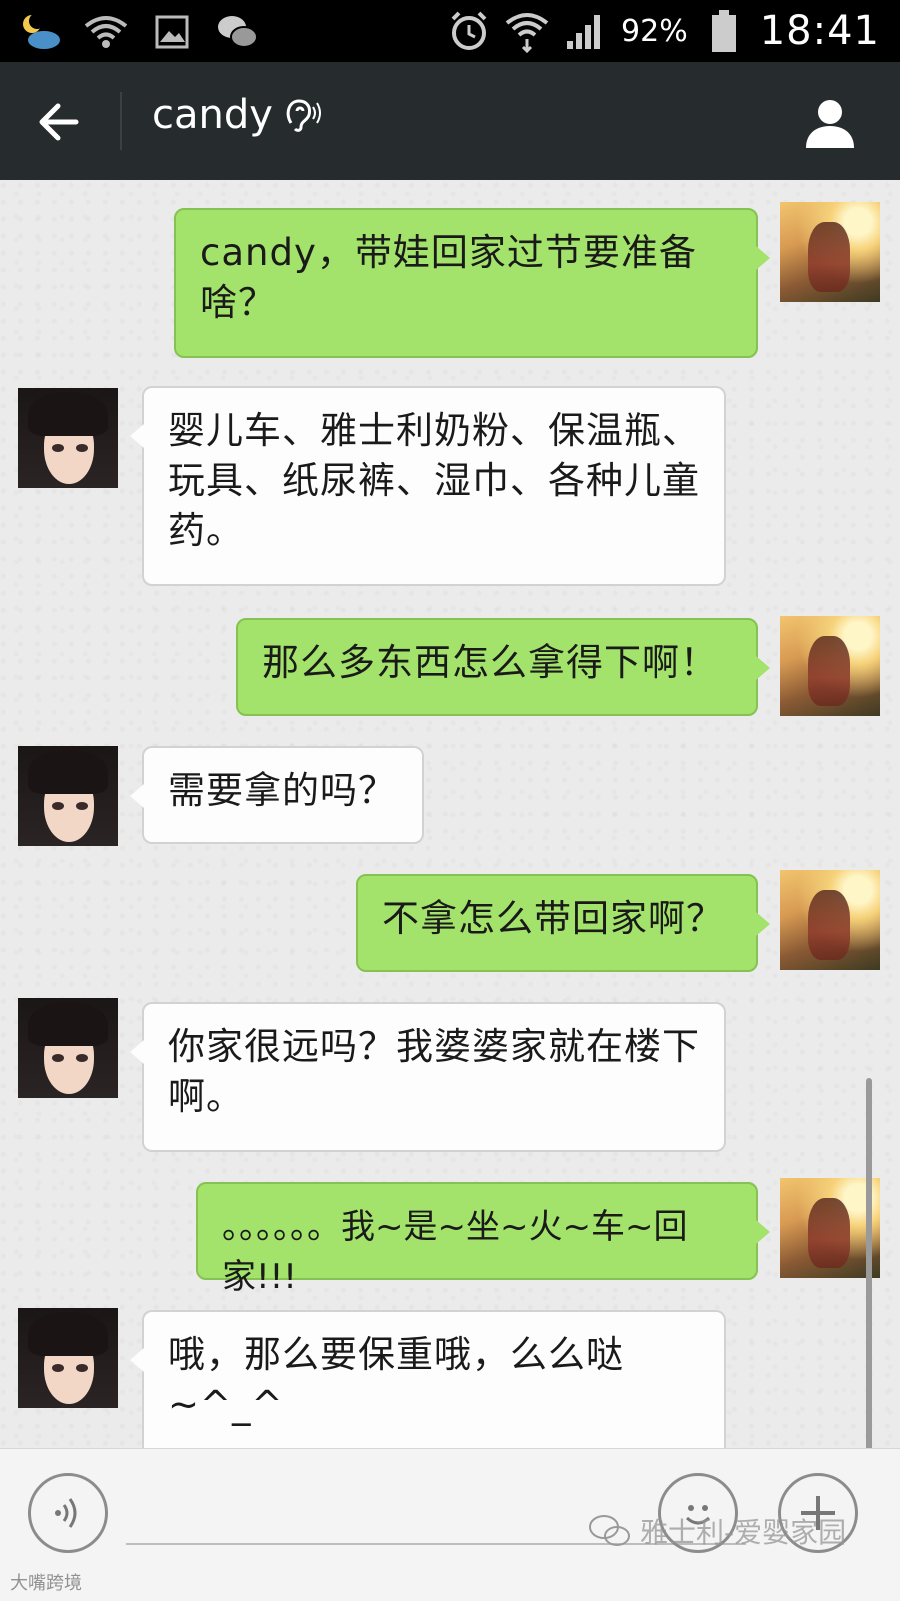 Image resolution: width=900 pixels, height=1601 pixels. I want to click on message-bubble-sent: 不拿怎么带回家啊？, so click(563, 923).